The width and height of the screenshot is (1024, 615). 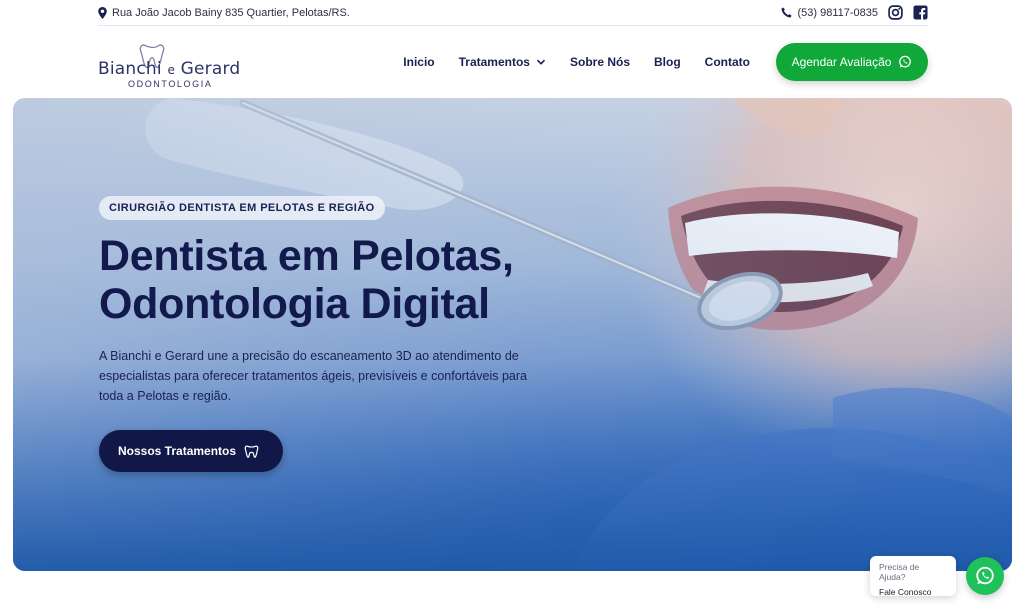 I want to click on contact-links: (53) 98117-0835, so click(x=854, y=12).